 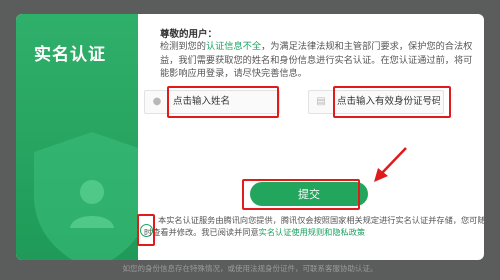 What do you see at coordinates (250, 268) in the screenshot?
I see `footer-note: 如您的身份信息存在特殊情况，或使用法规身份证件，可联系客服协助认证。` at bounding box center [250, 268].